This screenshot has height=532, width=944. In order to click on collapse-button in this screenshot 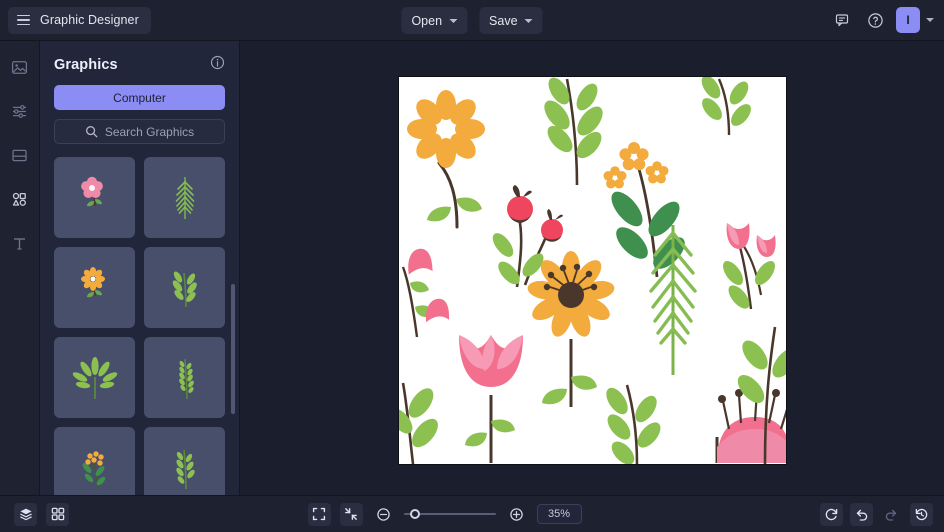, I will do `click(351, 514)`.